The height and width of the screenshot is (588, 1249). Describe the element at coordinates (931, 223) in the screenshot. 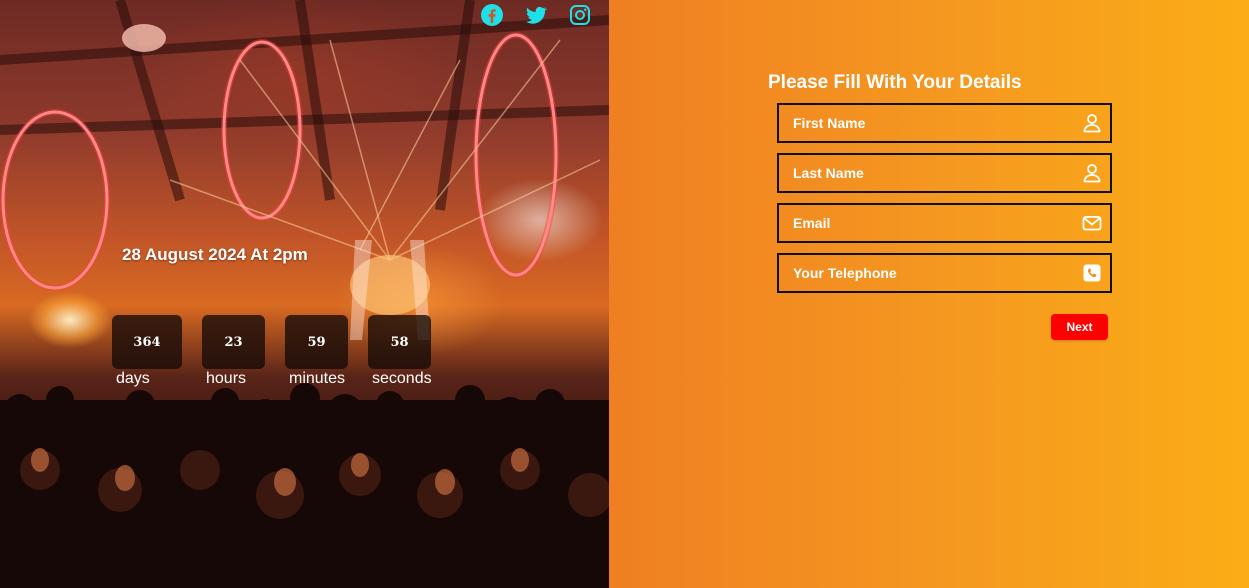

I see `email-input` at that location.